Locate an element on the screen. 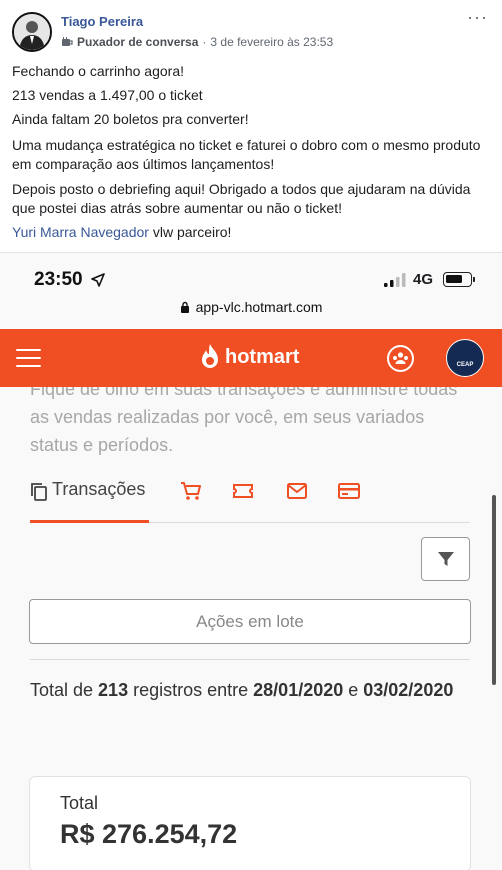  tab-label: Transações is located at coordinates (99, 489).